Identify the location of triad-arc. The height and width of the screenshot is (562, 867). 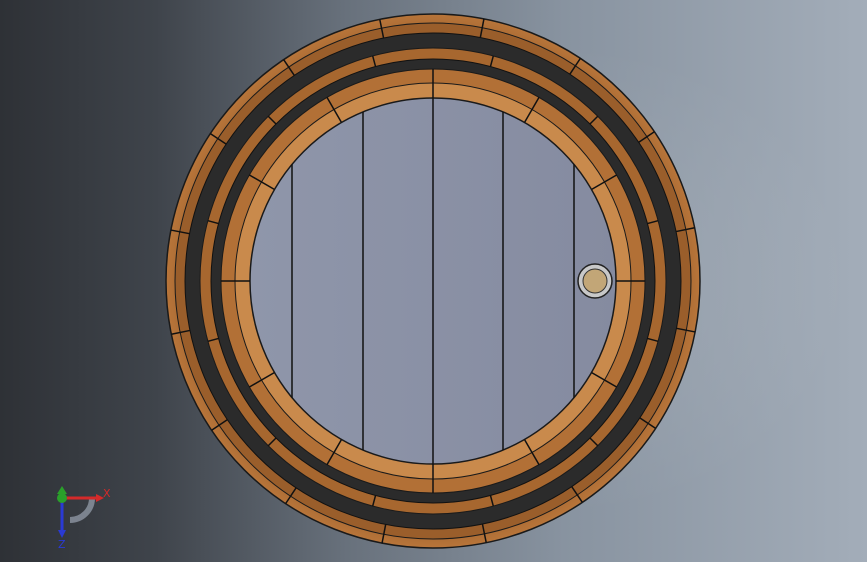
(82, 510).